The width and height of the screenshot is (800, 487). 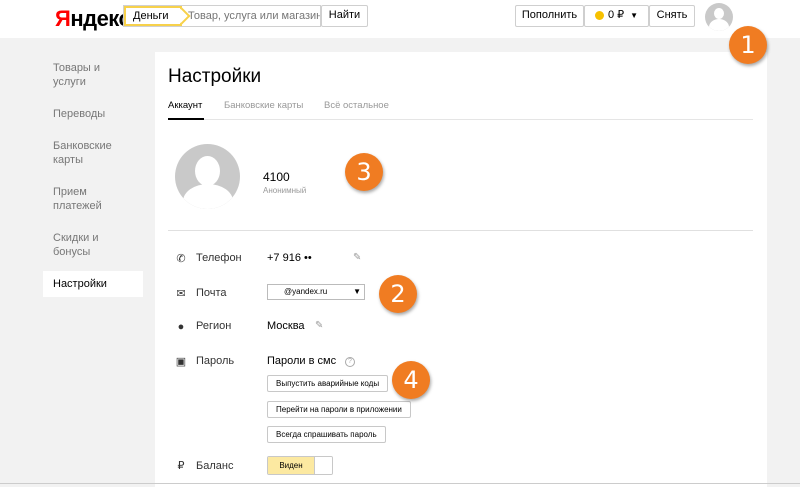 What do you see at coordinates (93, 75) in the screenshot?
I see `sidebar-item-goods: Товары и услуги` at bounding box center [93, 75].